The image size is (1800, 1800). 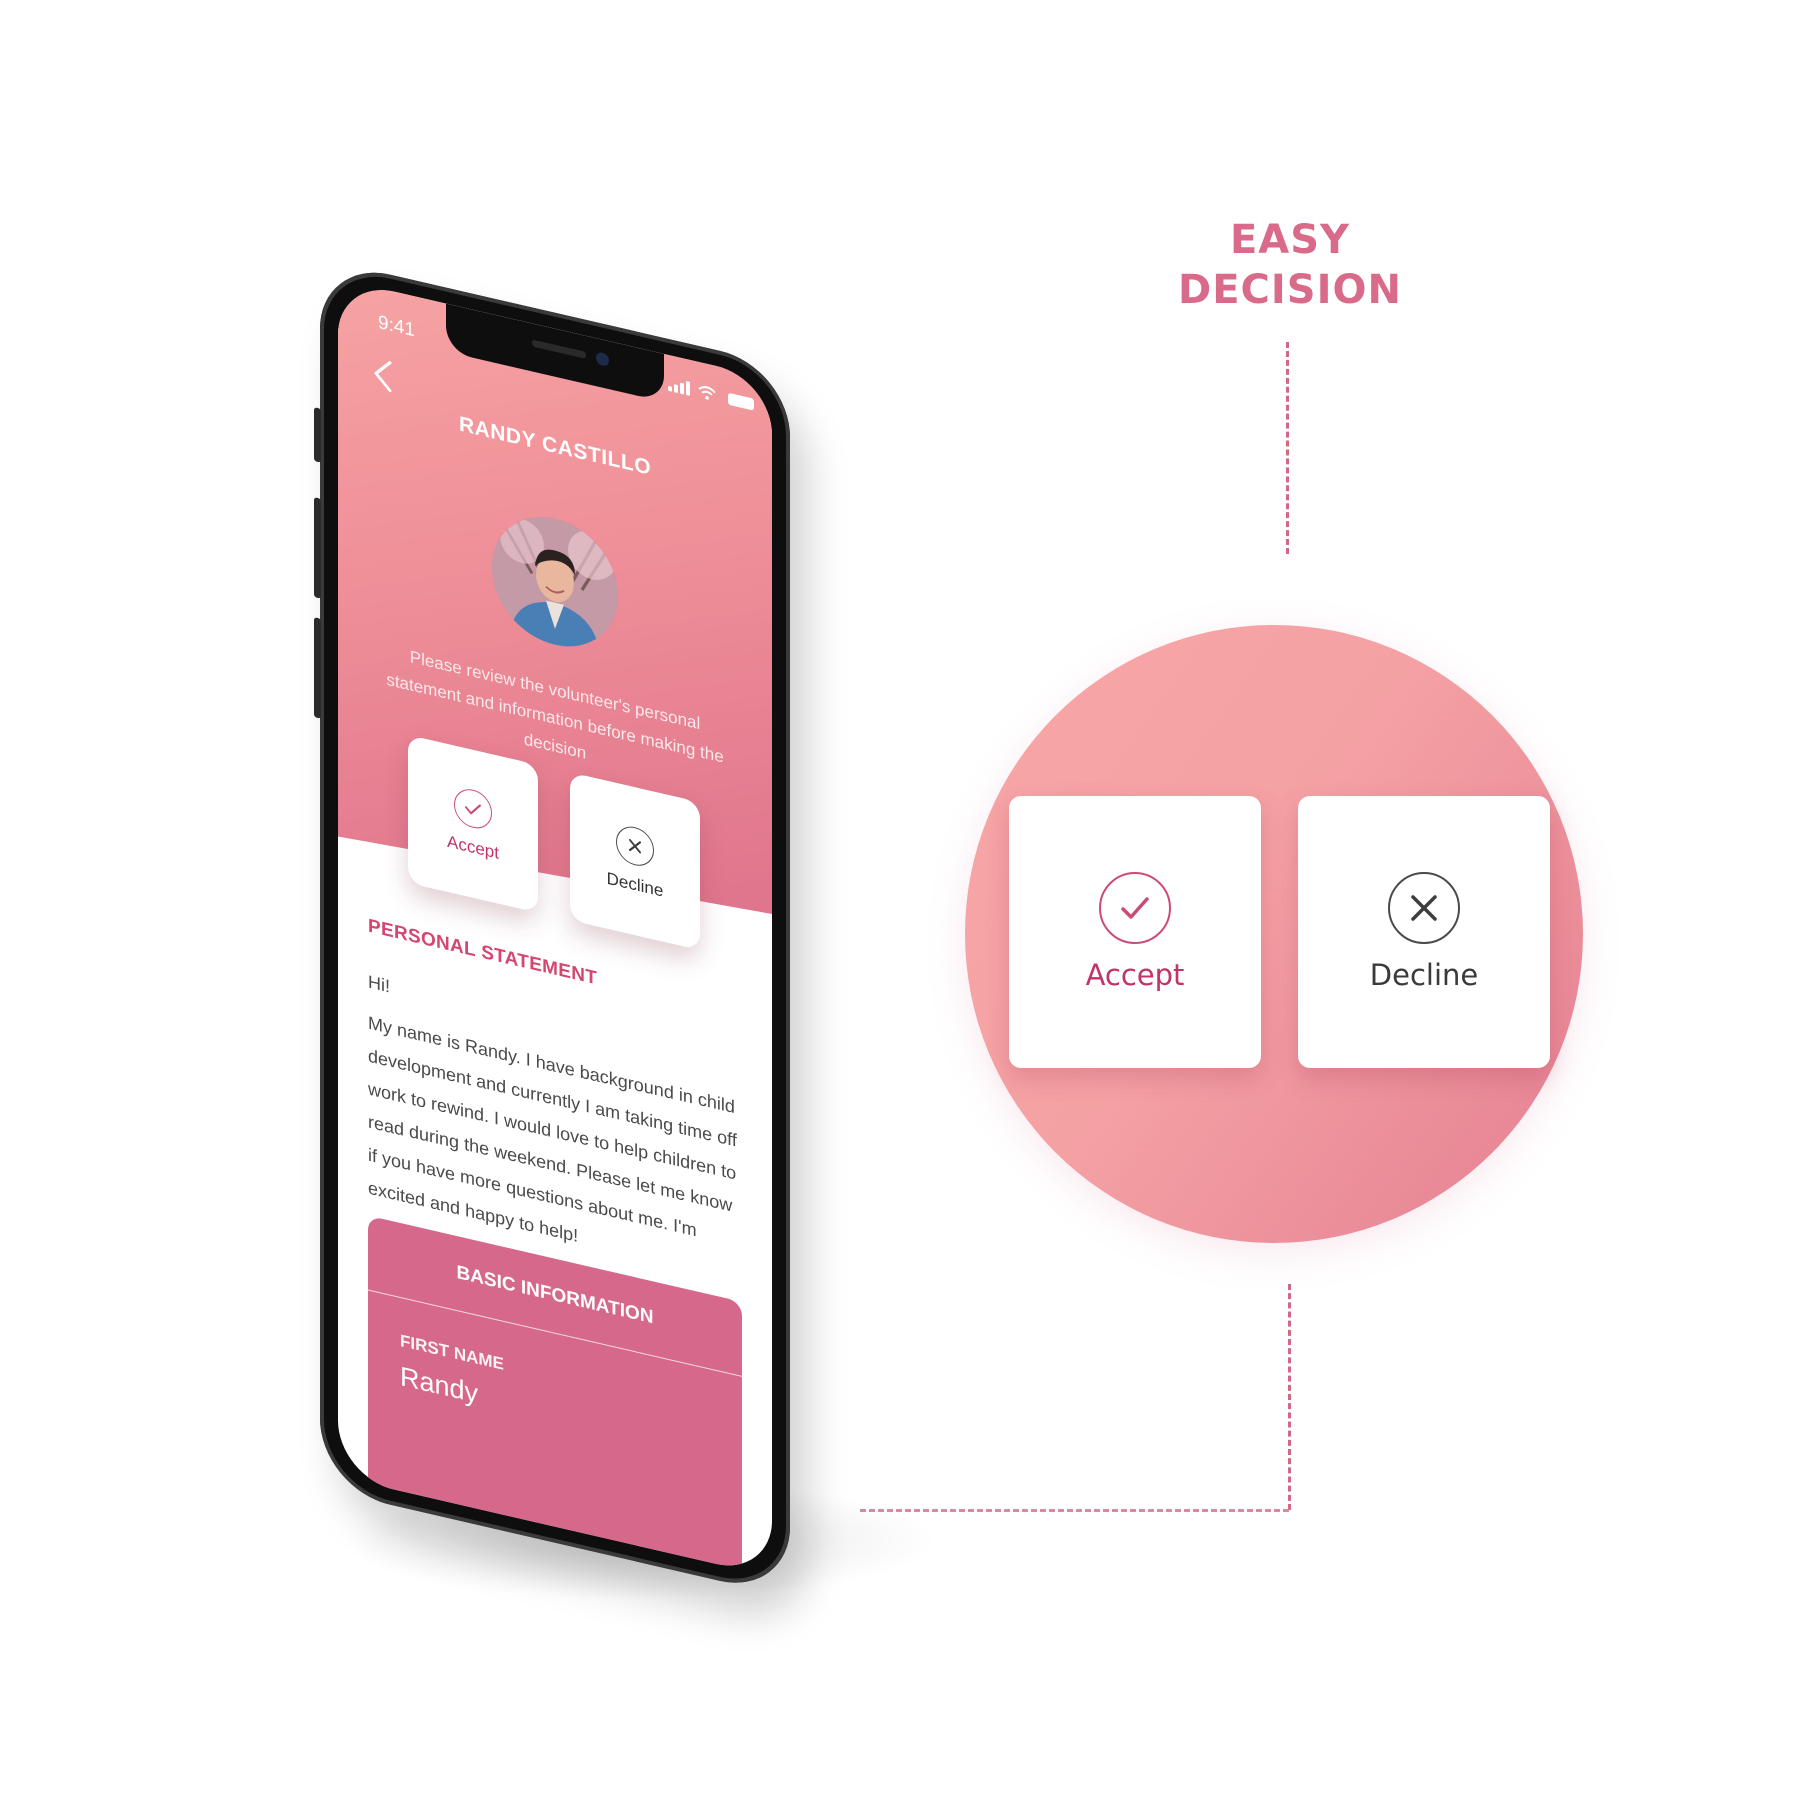 What do you see at coordinates (602, 359) in the screenshot?
I see `front-camera` at bounding box center [602, 359].